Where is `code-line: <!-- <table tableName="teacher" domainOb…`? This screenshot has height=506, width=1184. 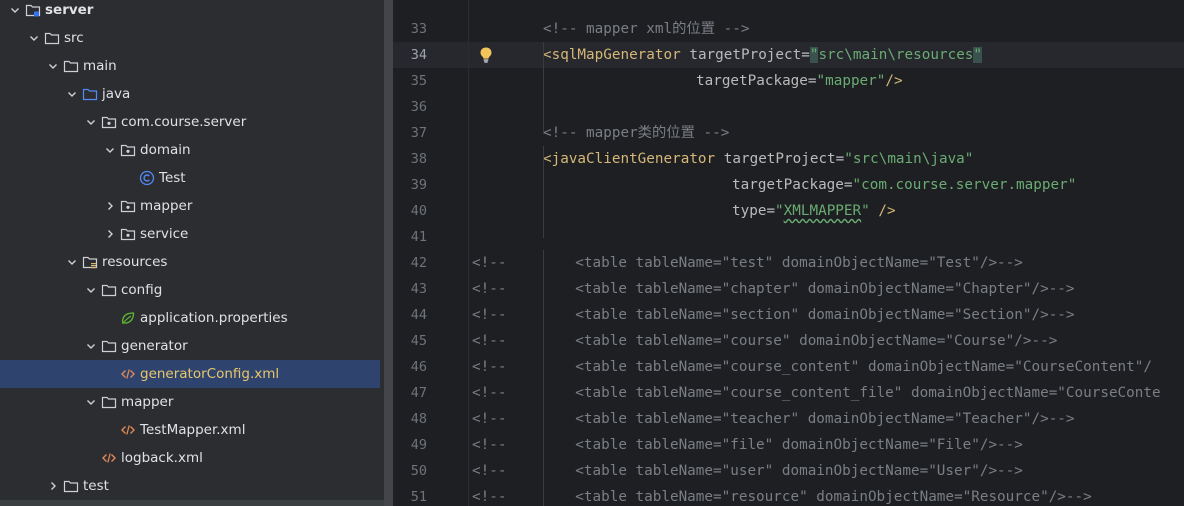
code-line: <!-- <table tableName="teacher" domainOb… is located at coordinates (773, 419).